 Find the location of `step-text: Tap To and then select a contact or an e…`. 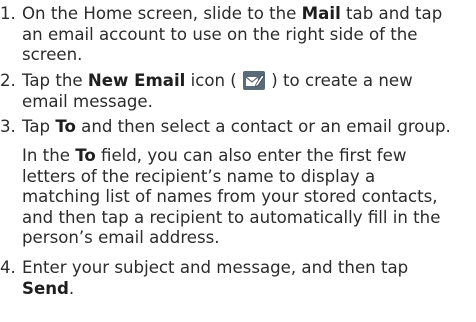

step-text: Tap To and then select a contact or an e… is located at coordinates (249, 127).